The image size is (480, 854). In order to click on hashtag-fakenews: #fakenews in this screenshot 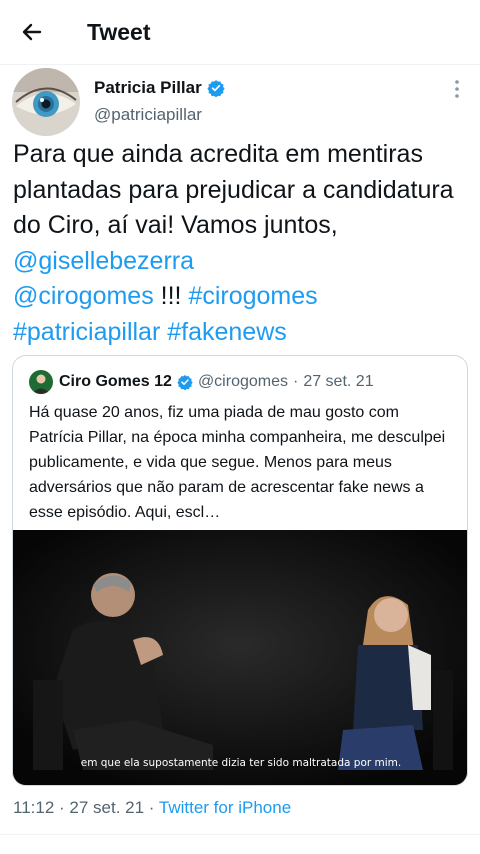, I will do `click(227, 332)`.